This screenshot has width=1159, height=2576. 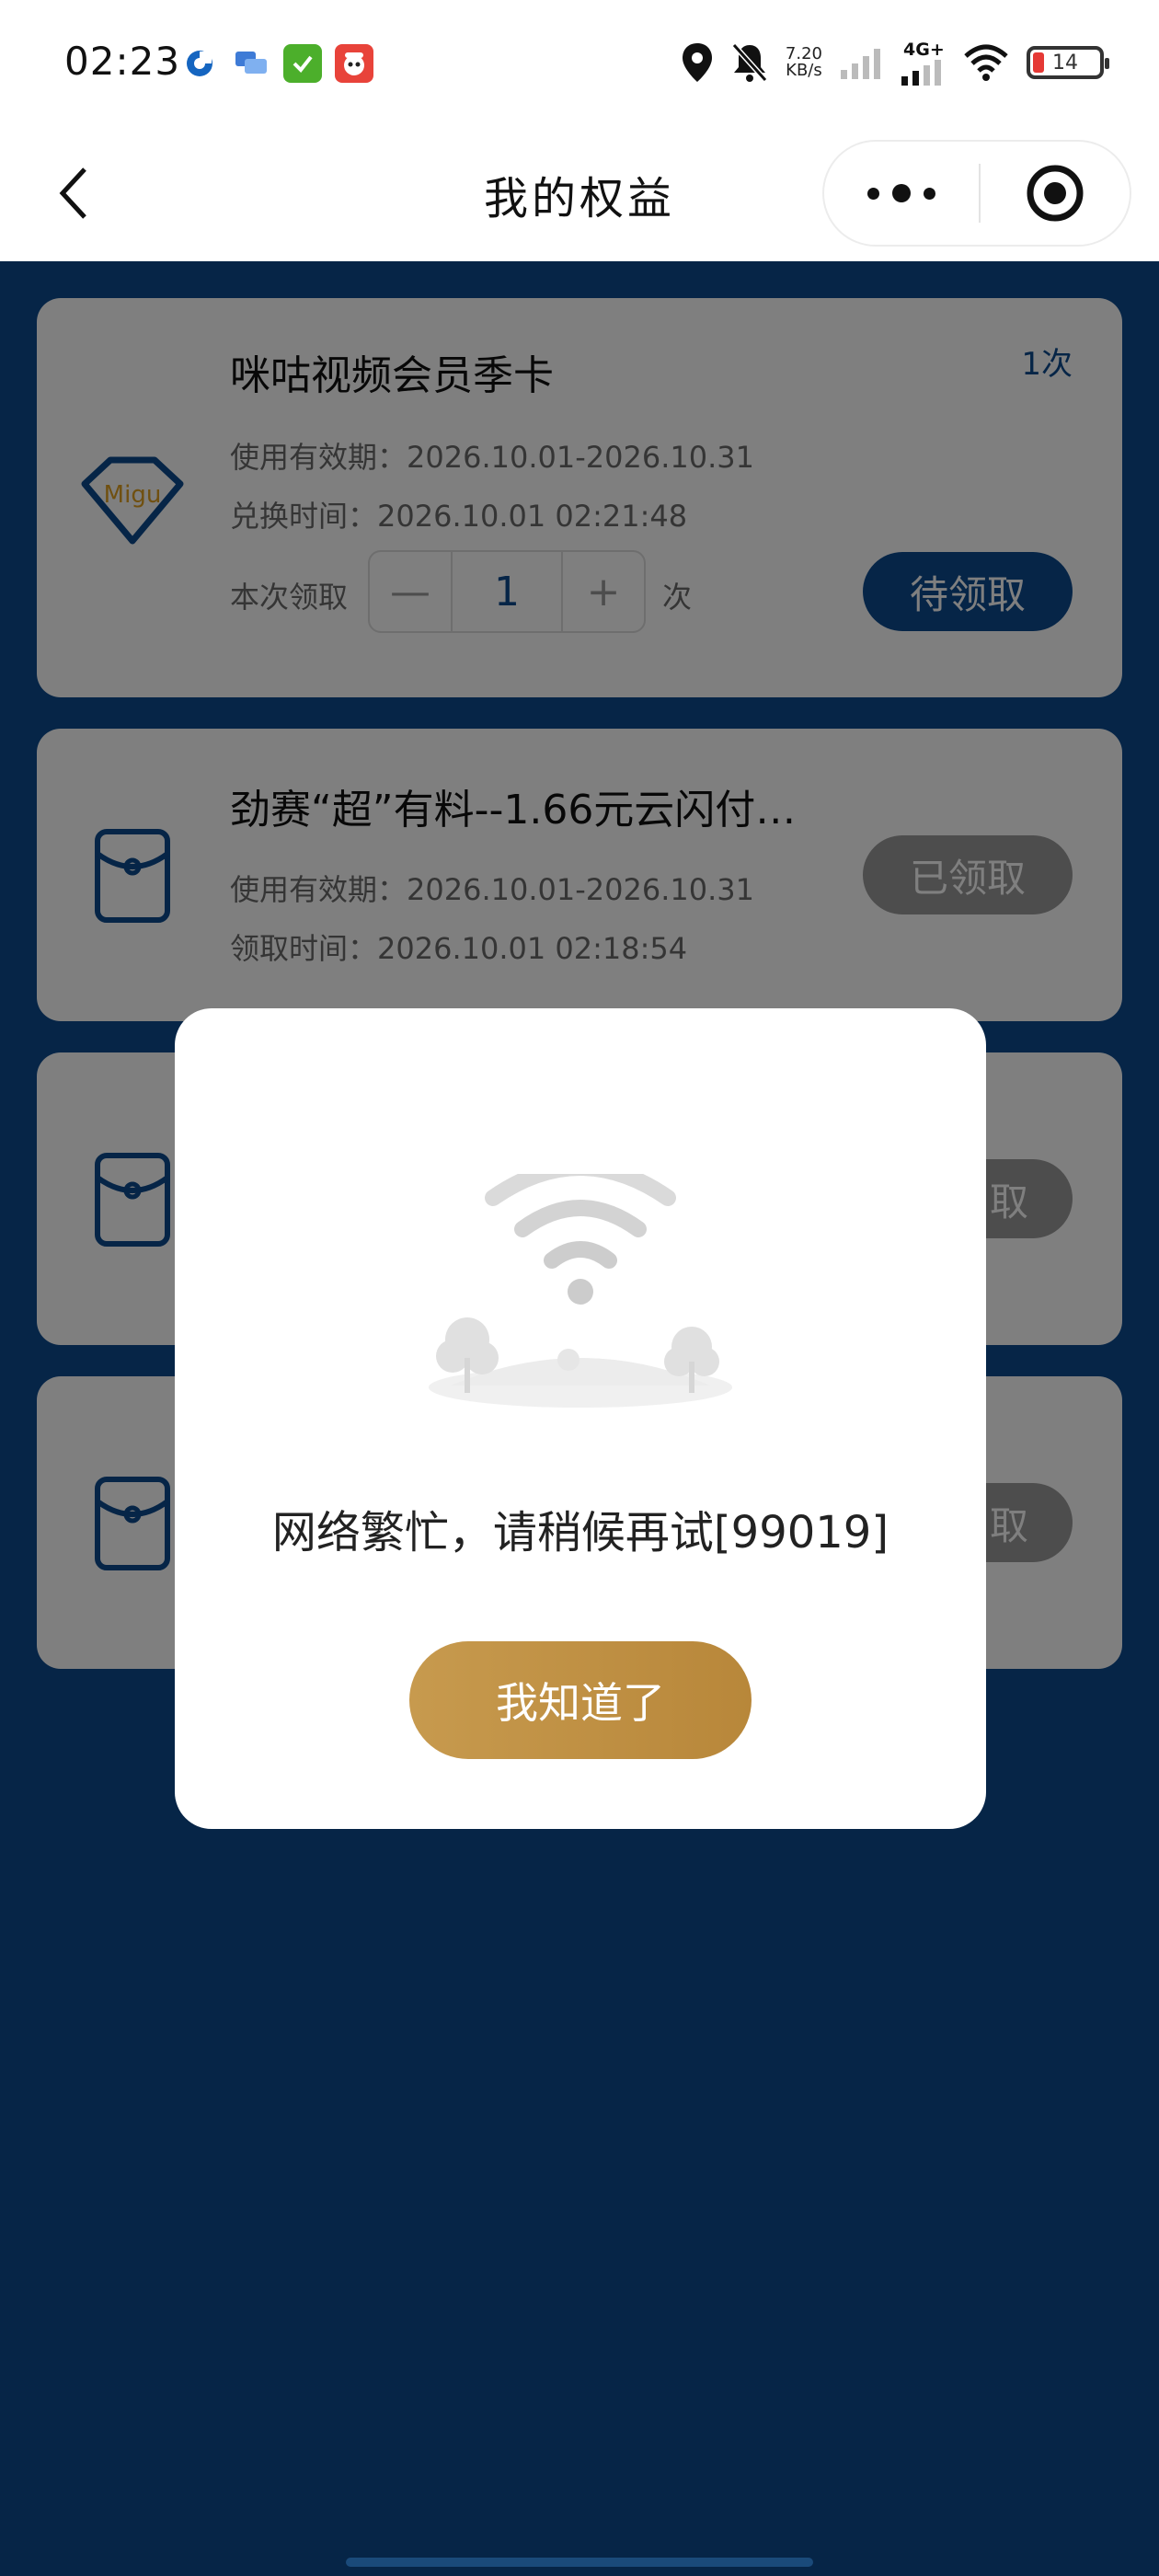 What do you see at coordinates (873, 193) in the screenshot?
I see `more-dots-icon` at bounding box center [873, 193].